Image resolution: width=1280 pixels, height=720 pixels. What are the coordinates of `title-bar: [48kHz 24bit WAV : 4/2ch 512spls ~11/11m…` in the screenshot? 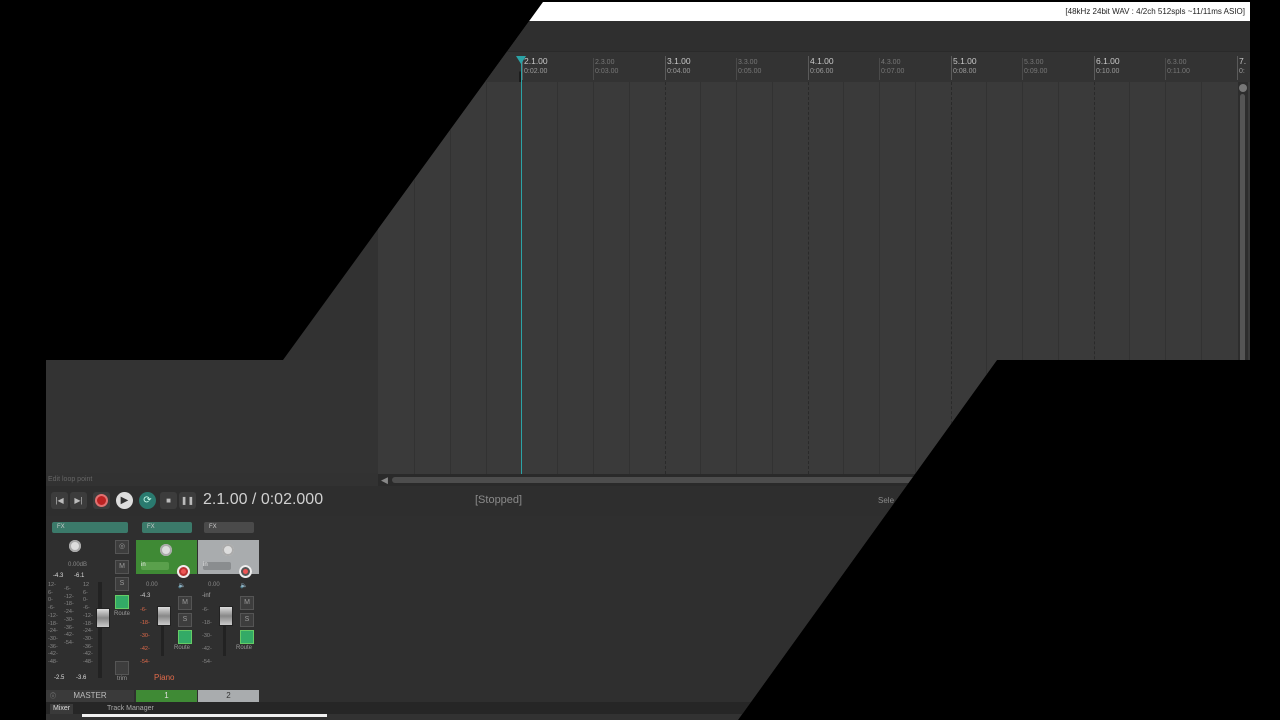 It's located at (815, 11).